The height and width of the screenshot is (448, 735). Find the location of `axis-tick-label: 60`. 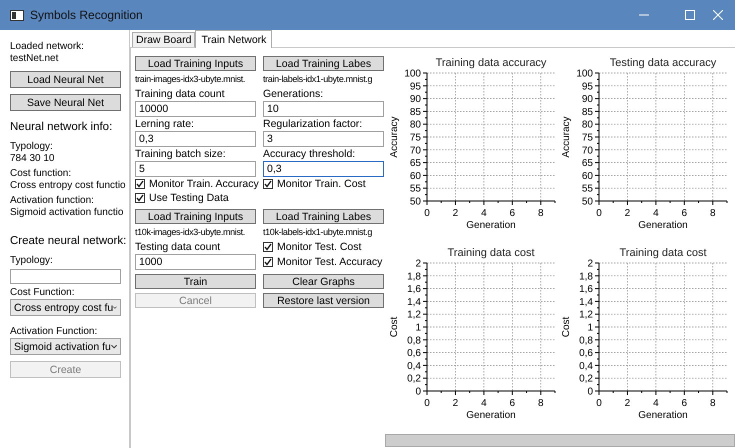

axis-tick-label: 60 is located at coordinates (415, 176).